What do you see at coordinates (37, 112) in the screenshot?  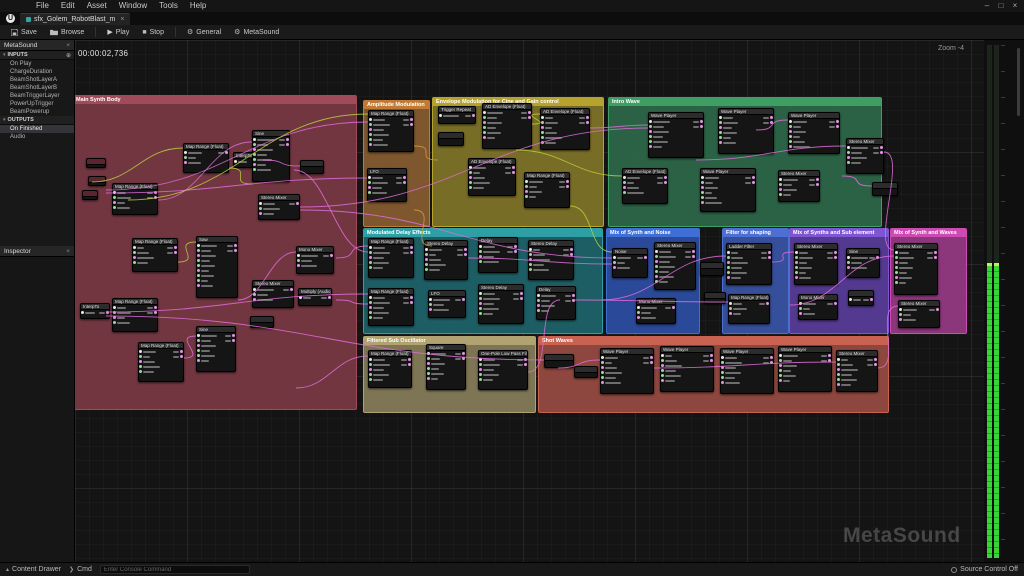 I see `input-member-item: BeamPowerup` at bounding box center [37, 112].